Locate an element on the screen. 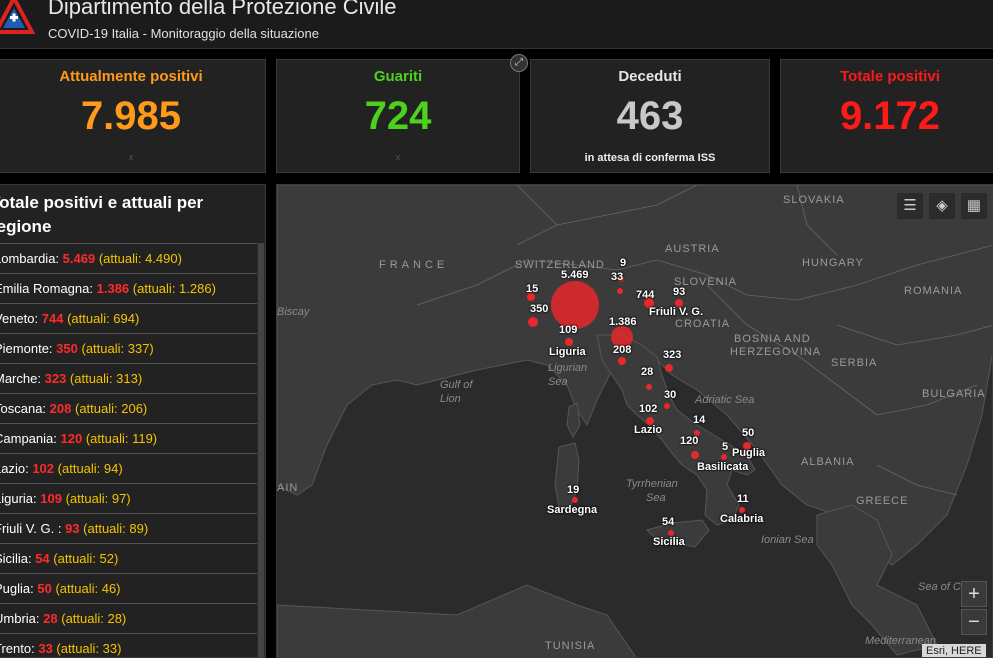 This screenshot has width=993, height=658. scrollbar-thumb is located at coordinates (261, 450).